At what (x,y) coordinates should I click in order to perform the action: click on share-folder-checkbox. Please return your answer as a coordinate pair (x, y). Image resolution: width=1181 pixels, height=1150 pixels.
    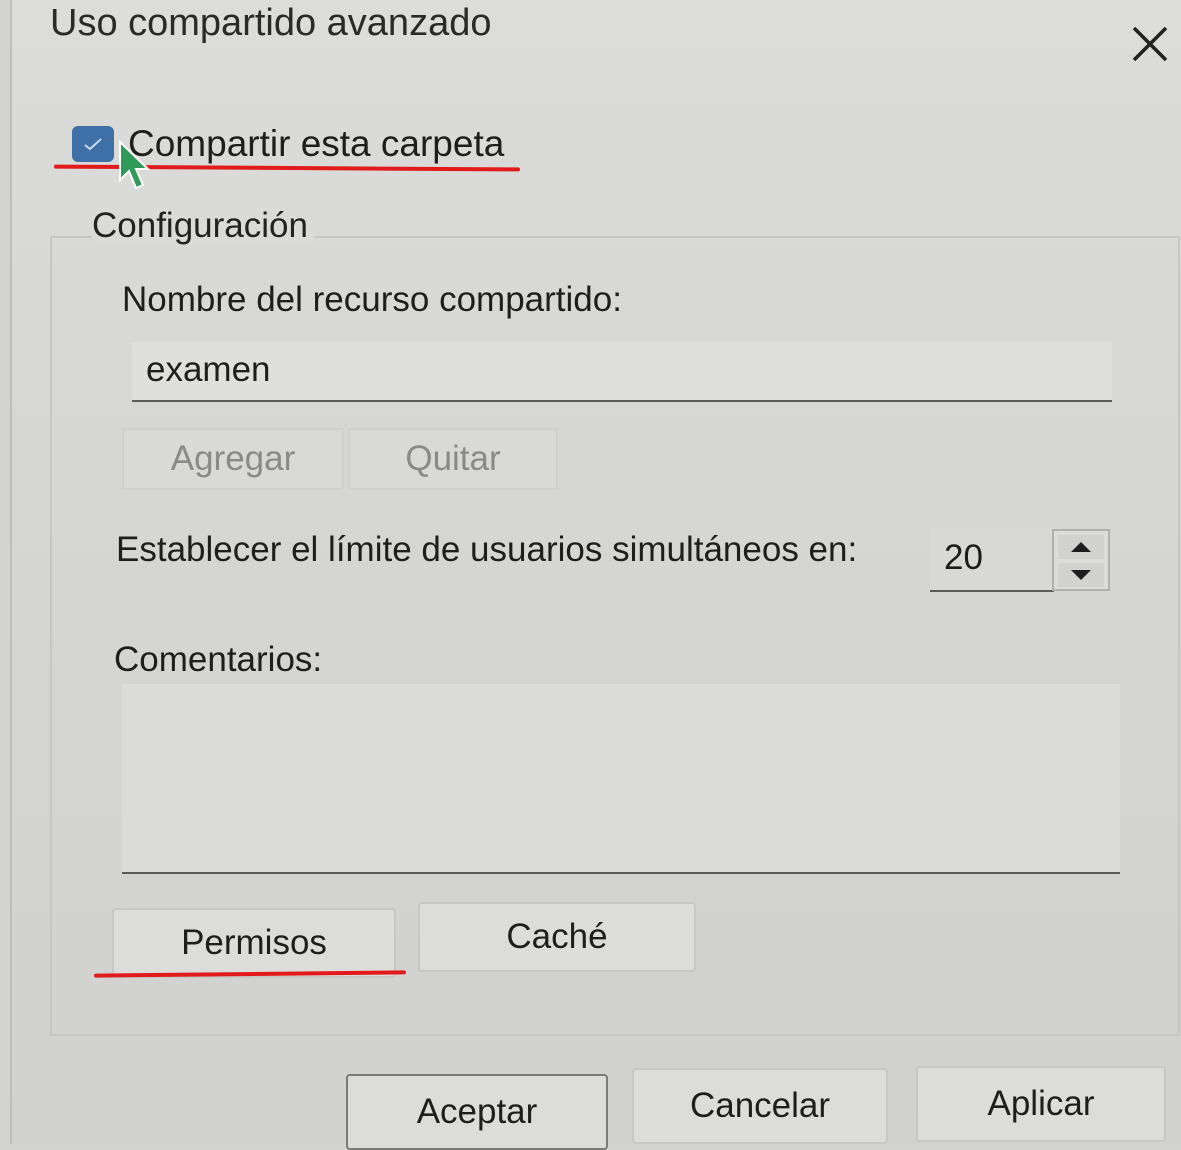
    Looking at the image, I should click on (93, 144).